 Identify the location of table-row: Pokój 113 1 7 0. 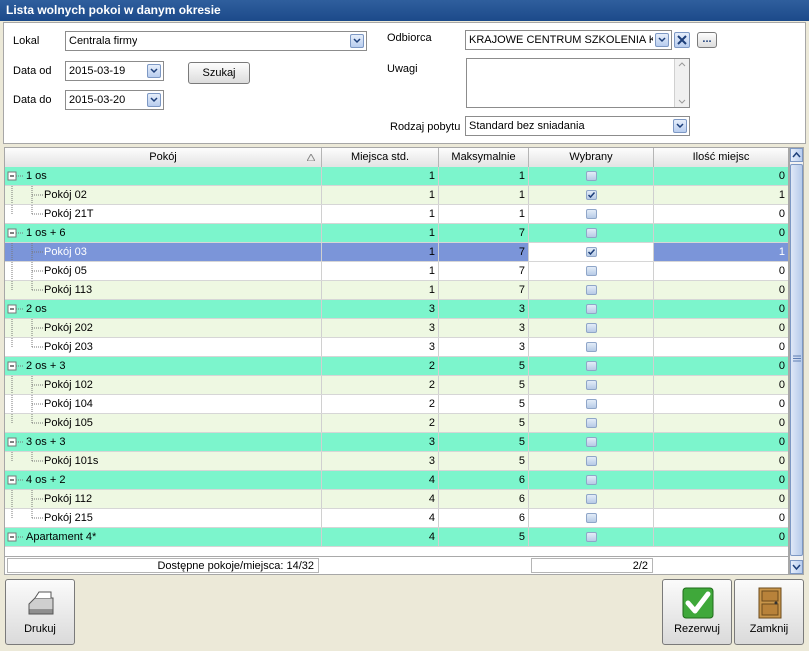
(396, 290).